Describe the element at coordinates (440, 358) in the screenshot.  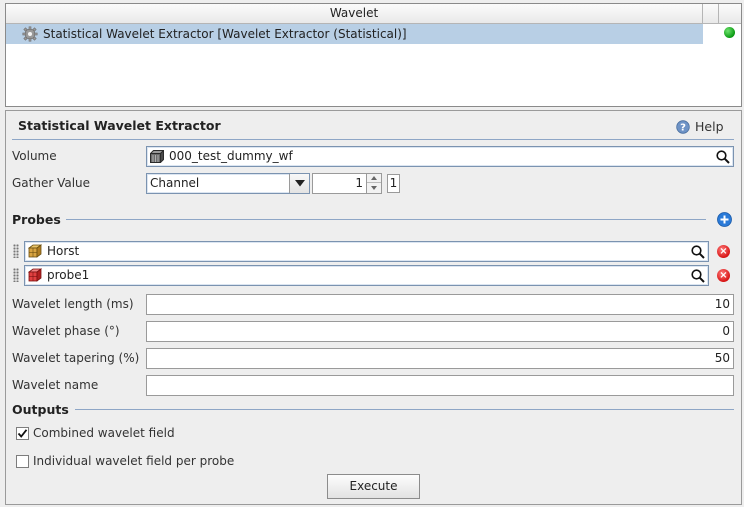
I see `wavelet-tapering-input: 50` at that location.